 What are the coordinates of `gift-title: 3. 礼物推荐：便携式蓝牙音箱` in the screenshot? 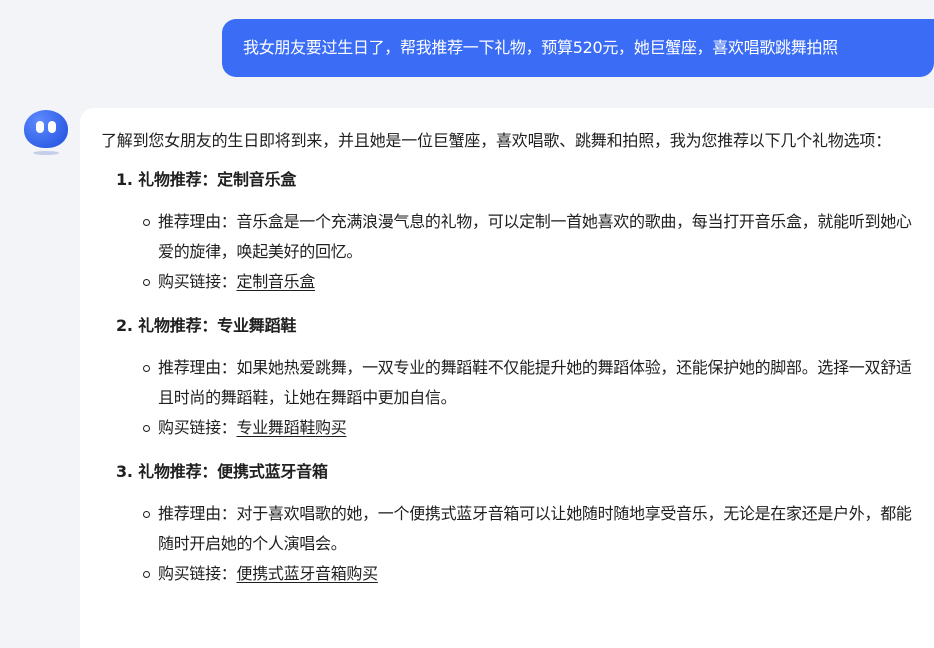 It's located at (222, 471).